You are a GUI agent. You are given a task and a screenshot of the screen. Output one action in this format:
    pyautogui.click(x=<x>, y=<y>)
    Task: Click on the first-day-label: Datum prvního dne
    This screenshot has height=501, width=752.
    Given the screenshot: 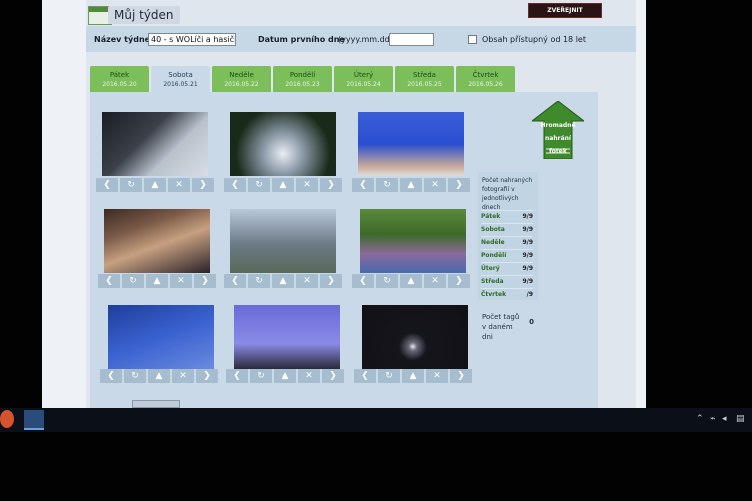 What is the action you would take?
    pyautogui.click(x=301, y=39)
    